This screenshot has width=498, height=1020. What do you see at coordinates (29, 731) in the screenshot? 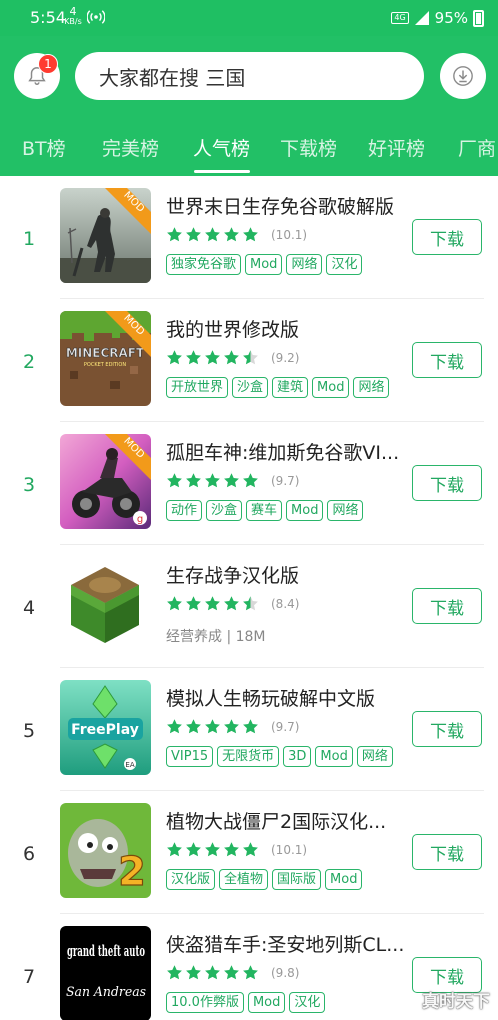
I see `rank-number: 5` at bounding box center [29, 731].